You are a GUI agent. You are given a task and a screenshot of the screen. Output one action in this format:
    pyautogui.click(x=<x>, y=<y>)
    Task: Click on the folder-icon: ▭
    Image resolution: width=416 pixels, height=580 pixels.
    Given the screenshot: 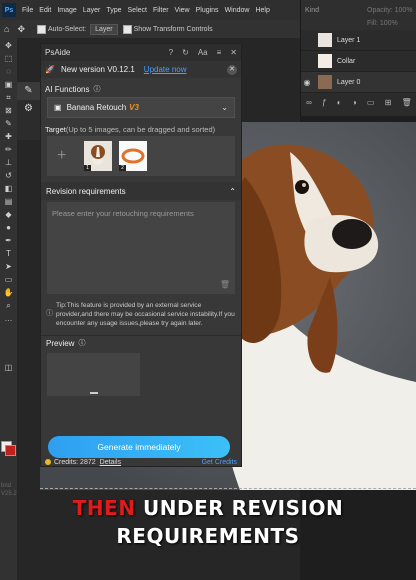 What is the action you would take?
    pyautogui.click(x=371, y=102)
    